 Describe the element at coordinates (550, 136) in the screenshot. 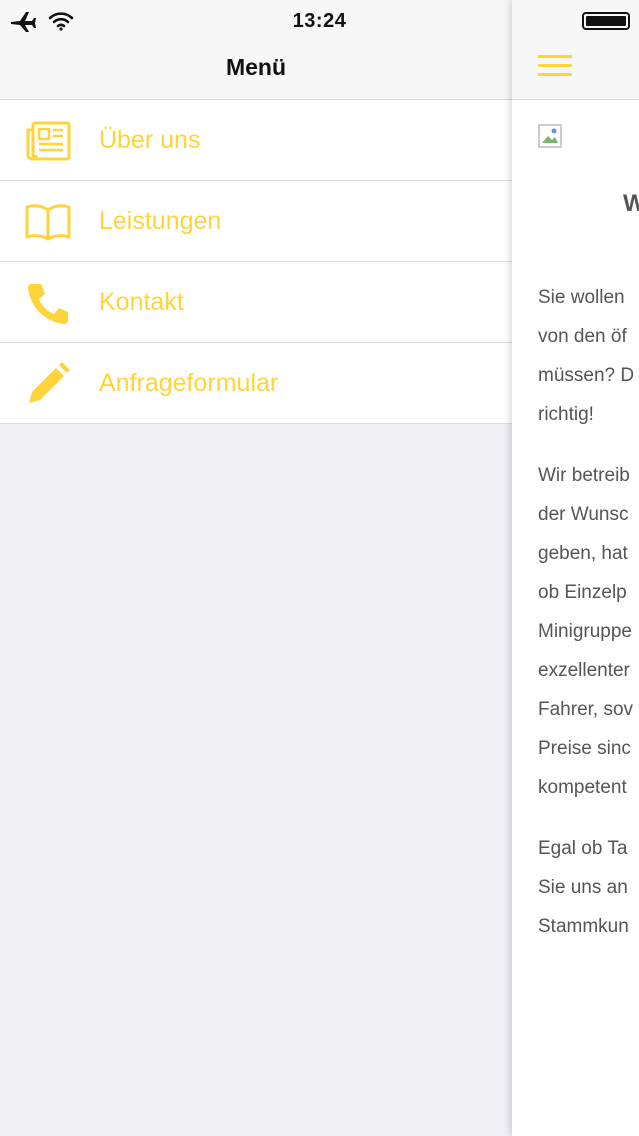

I see `broken-image-icon` at that location.